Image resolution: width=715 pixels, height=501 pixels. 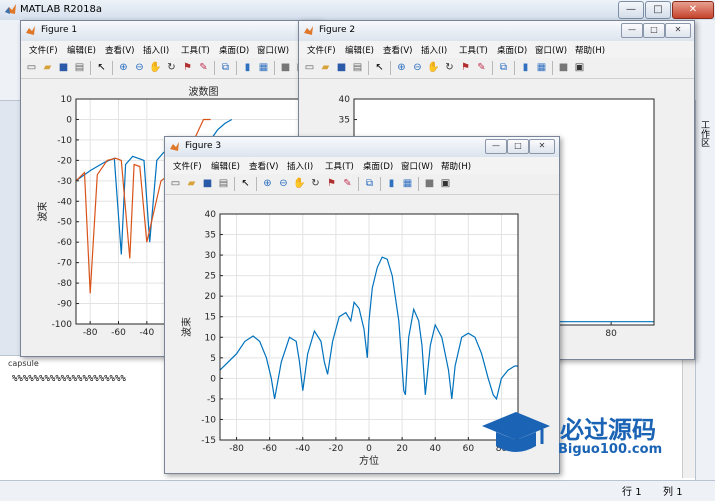 What do you see at coordinates (693, 10) in the screenshot?
I see `close-button: ✕` at bounding box center [693, 10].